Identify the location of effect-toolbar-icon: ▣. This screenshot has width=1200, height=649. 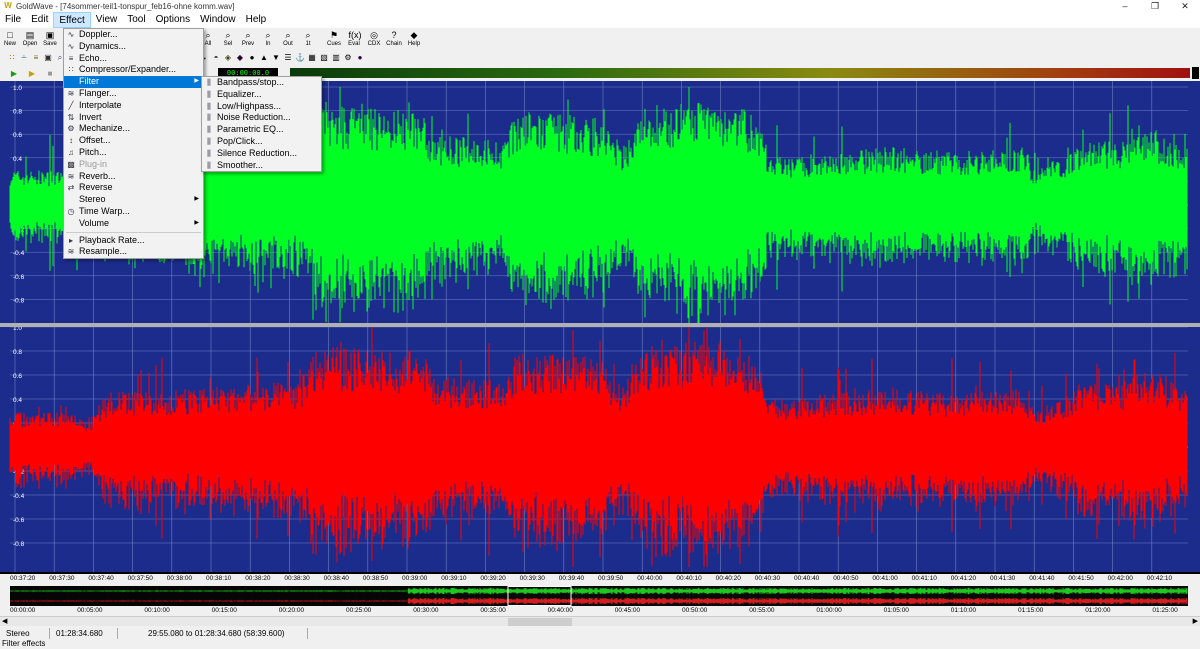
(48, 58).